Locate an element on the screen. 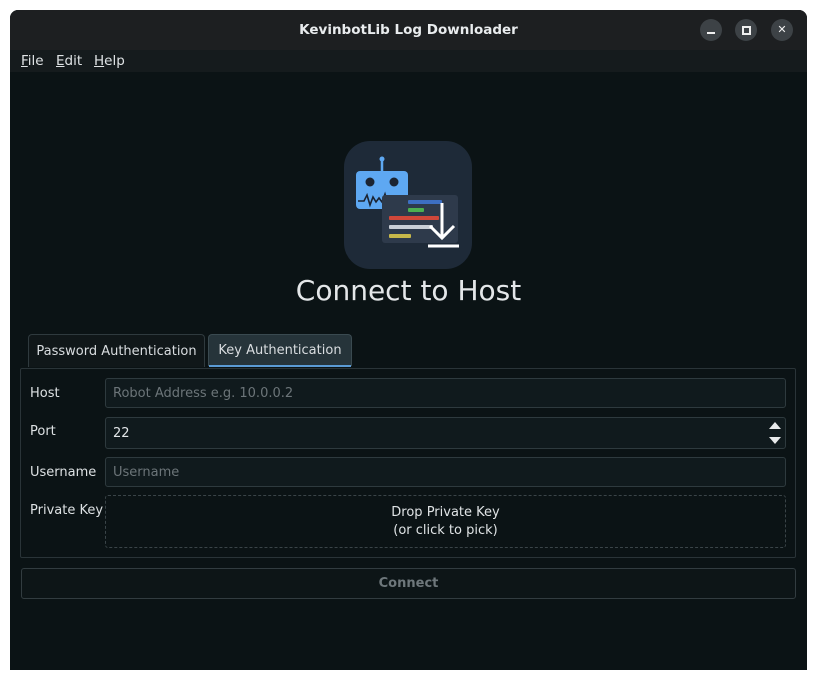 Image resolution: width=817 pixels, height=680 pixels. tab-selected-indicator is located at coordinates (280, 366).